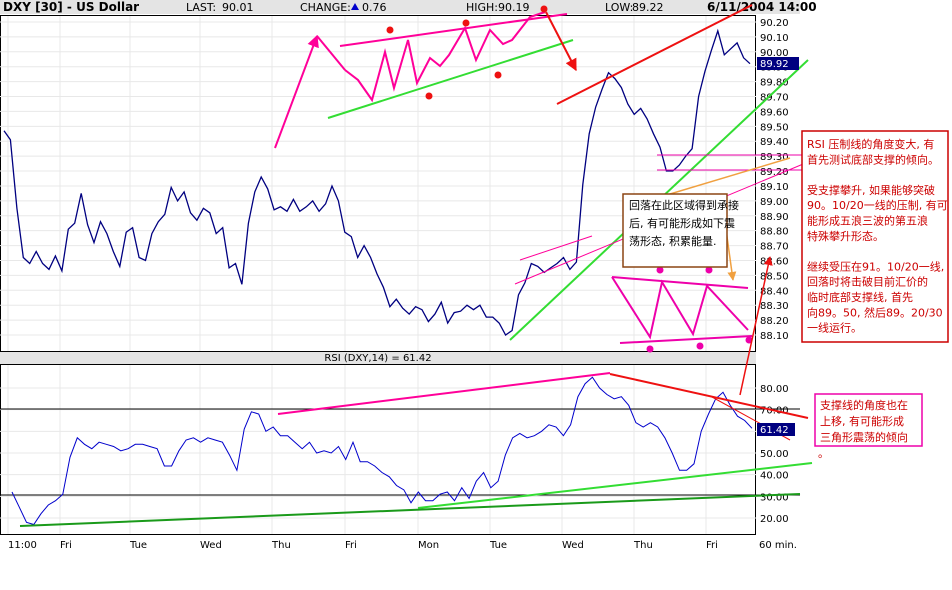 Image resolution: width=952 pixels, height=590 pixels. I want to click on price-tick-label: 90.20, so click(774, 23).